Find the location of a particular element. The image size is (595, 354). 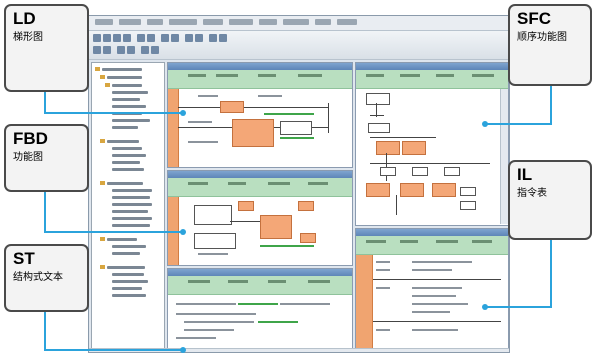

st-connector is located at coordinates (113, 330).